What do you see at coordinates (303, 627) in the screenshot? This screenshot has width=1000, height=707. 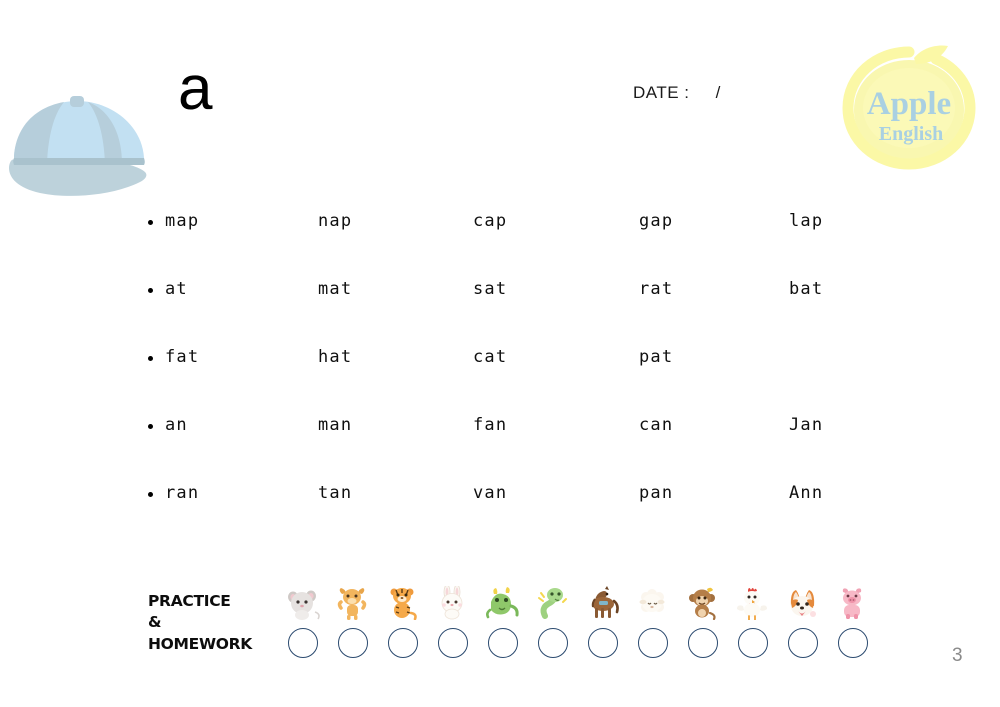 I see `sticker-column-rat` at bounding box center [303, 627].